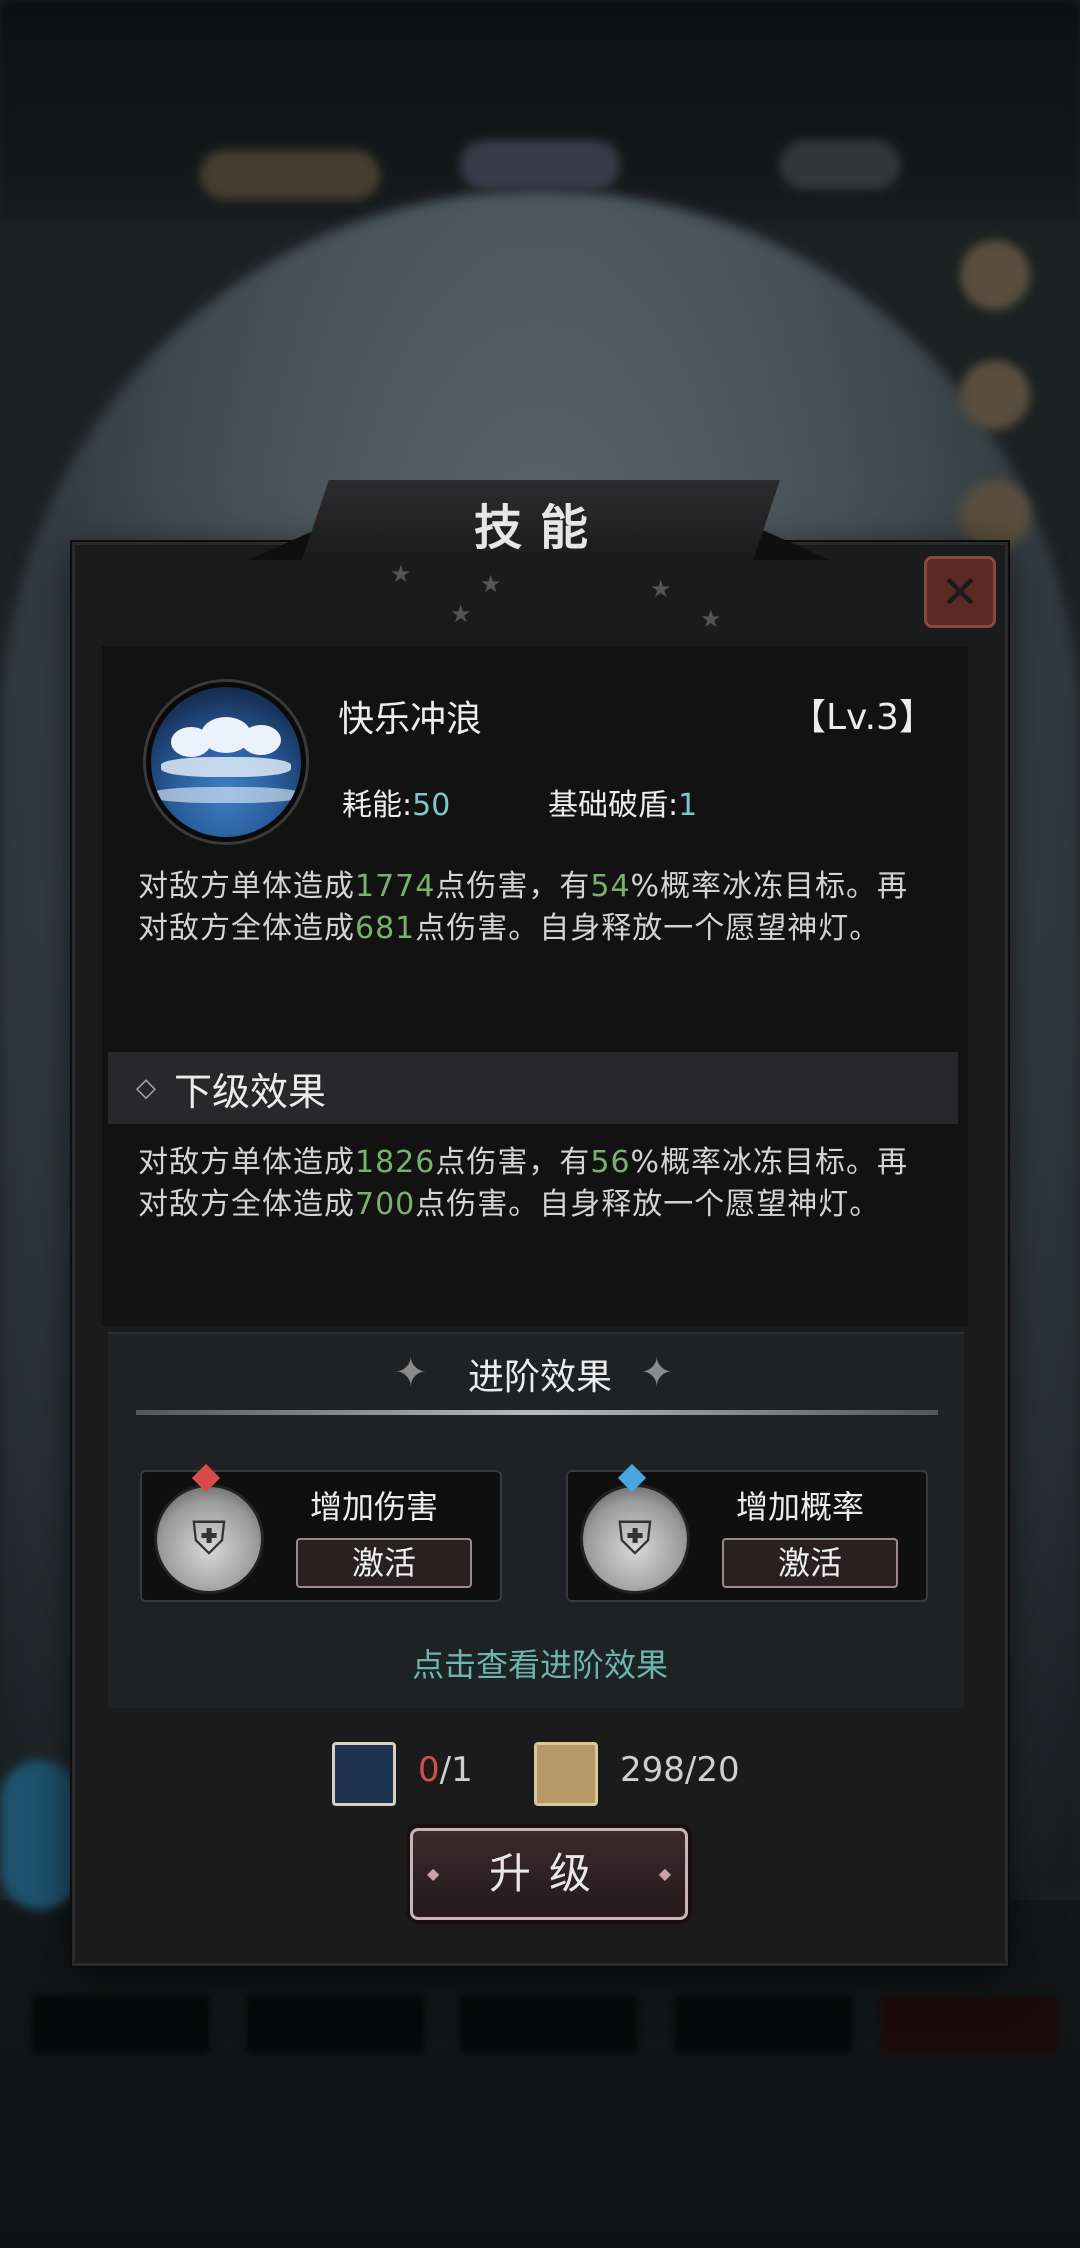 Image resolution: width=1080 pixels, height=2248 pixels. I want to click on close-icon: ✕, so click(960, 592).